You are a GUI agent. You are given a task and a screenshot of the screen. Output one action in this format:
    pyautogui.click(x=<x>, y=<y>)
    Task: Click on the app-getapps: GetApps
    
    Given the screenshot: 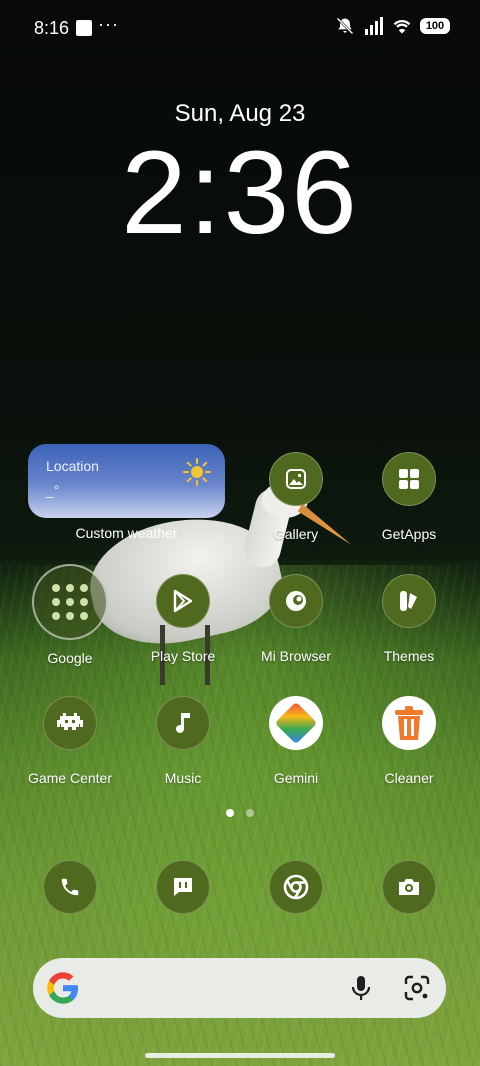 What is the action you would take?
    pyautogui.click(x=409, y=497)
    